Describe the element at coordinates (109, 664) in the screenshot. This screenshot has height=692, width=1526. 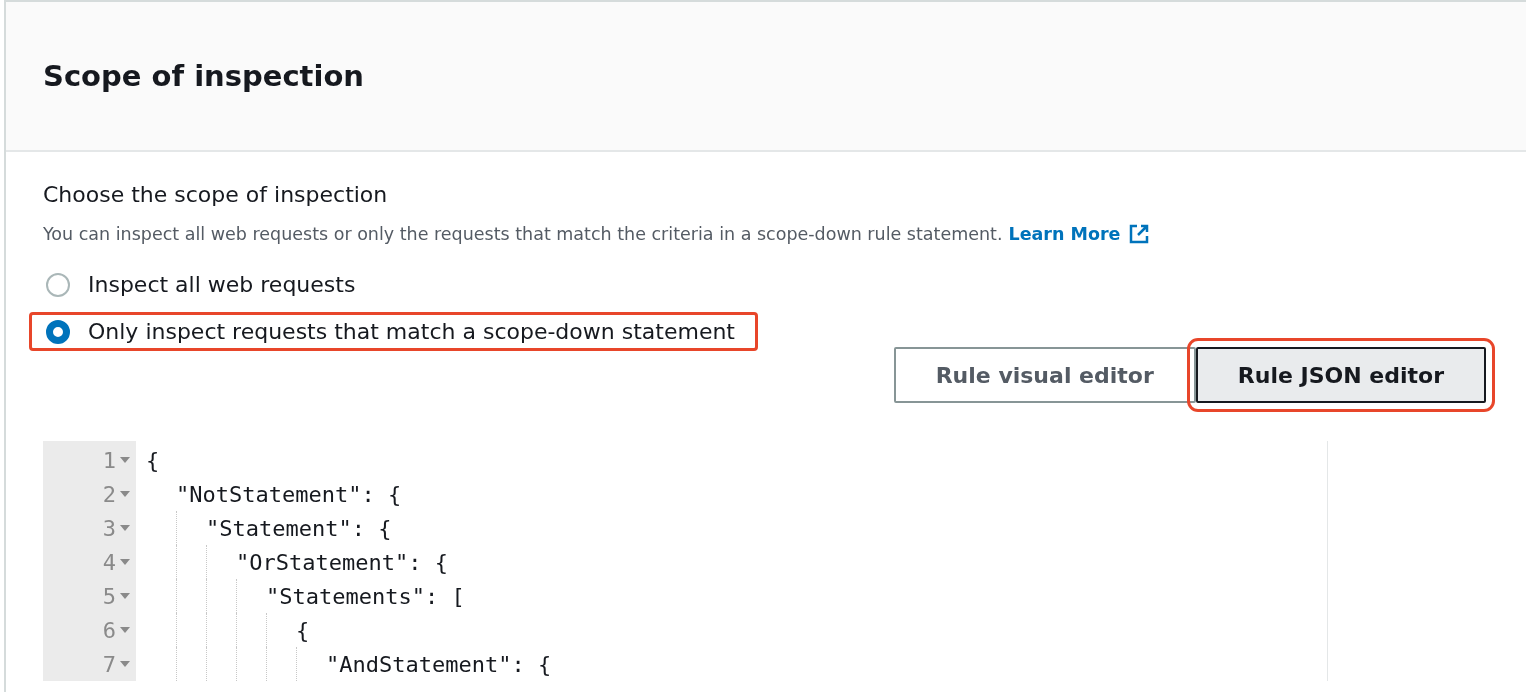
I see `line-number: 7` at that location.